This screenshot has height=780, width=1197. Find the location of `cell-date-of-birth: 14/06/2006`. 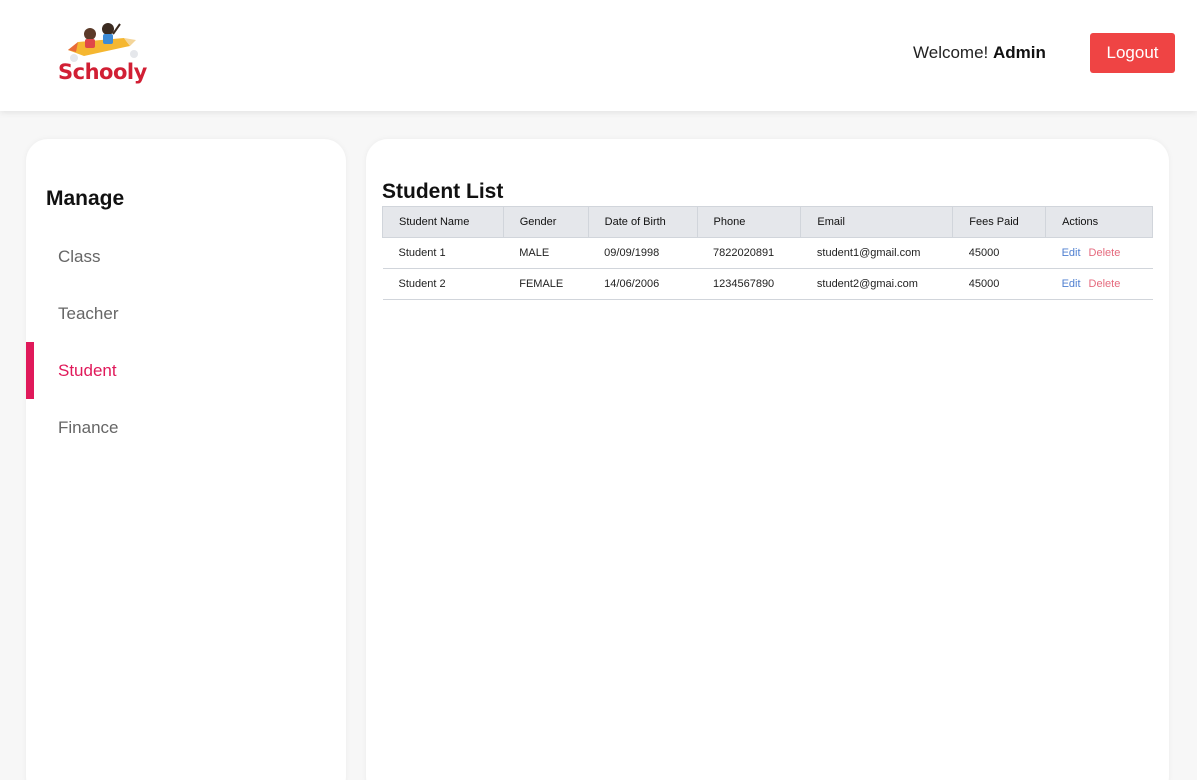

cell-date-of-birth: 14/06/2006 is located at coordinates (642, 284).